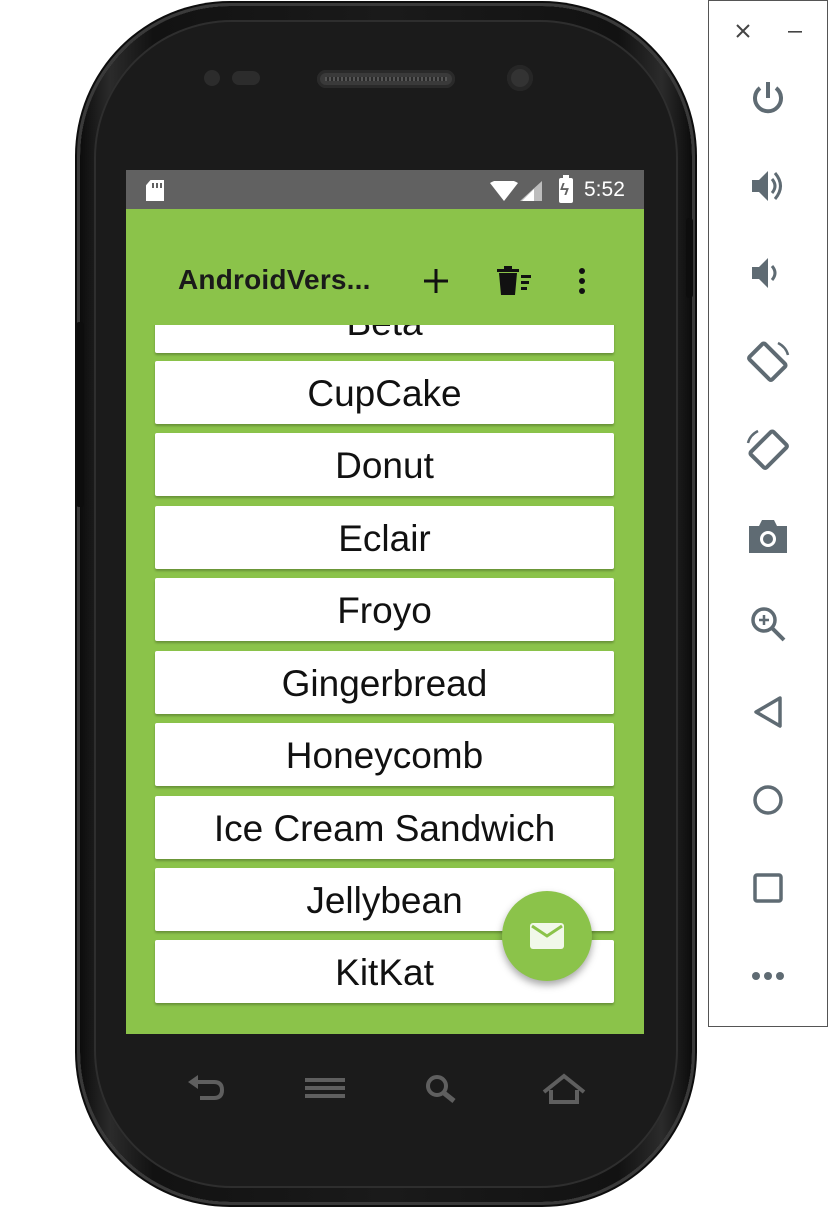  I want to click on overflow-menu-icon, so click(582, 281).